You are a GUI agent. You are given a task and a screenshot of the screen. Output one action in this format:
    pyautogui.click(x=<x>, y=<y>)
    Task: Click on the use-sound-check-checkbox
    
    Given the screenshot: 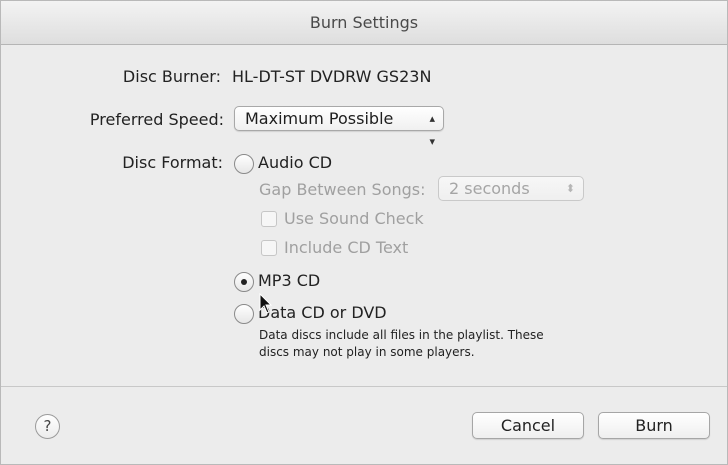 What is the action you would take?
    pyautogui.click(x=269, y=219)
    